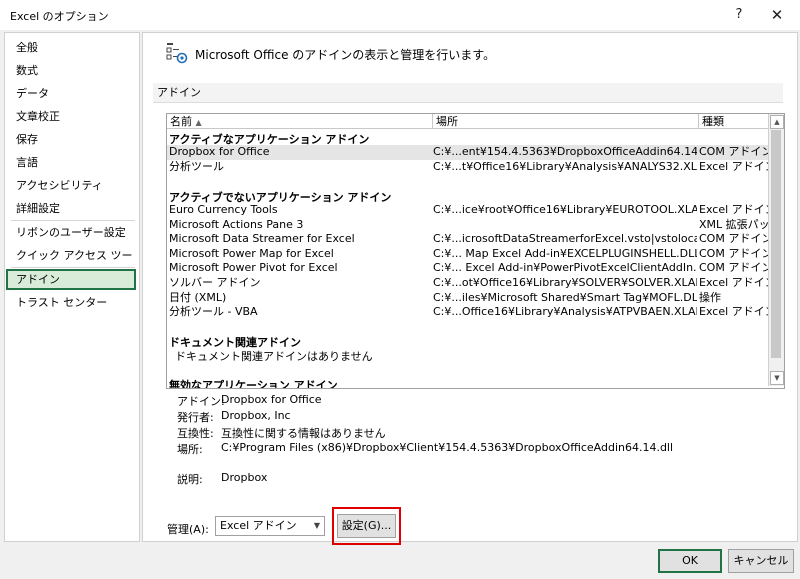  Describe the element at coordinates (71, 116) in the screenshot. I see `sidebar-item-proofing: 文章校正` at that location.